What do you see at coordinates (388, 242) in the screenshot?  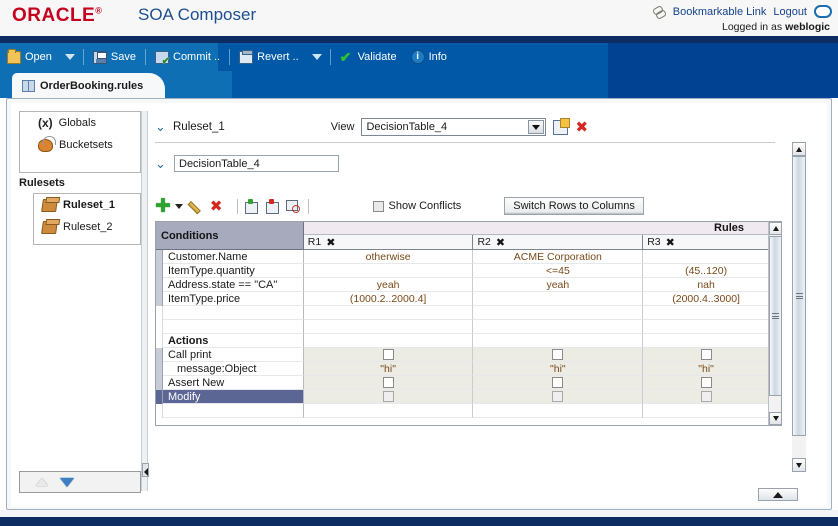 I see `rule-column-header-r1: R1 ✖` at bounding box center [388, 242].